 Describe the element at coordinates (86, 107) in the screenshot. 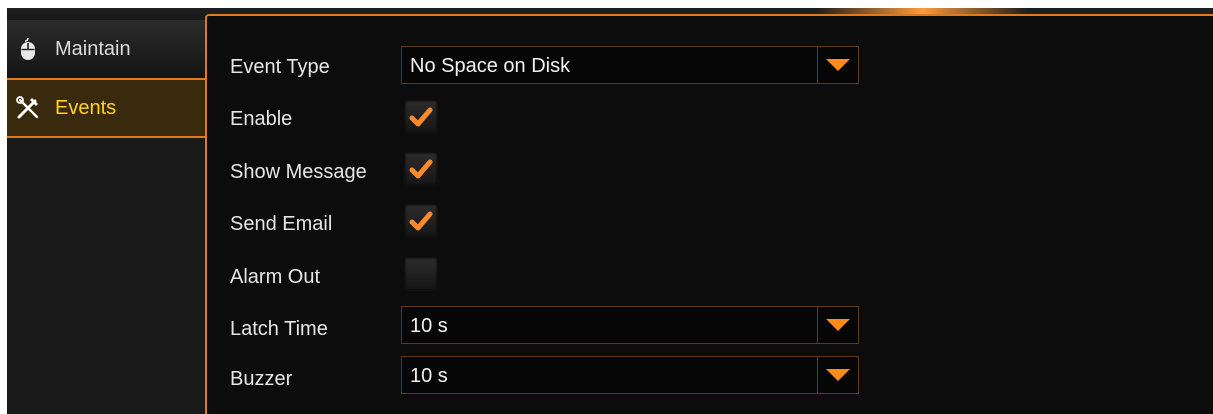

I see `sidebar-item-label: Events` at that location.